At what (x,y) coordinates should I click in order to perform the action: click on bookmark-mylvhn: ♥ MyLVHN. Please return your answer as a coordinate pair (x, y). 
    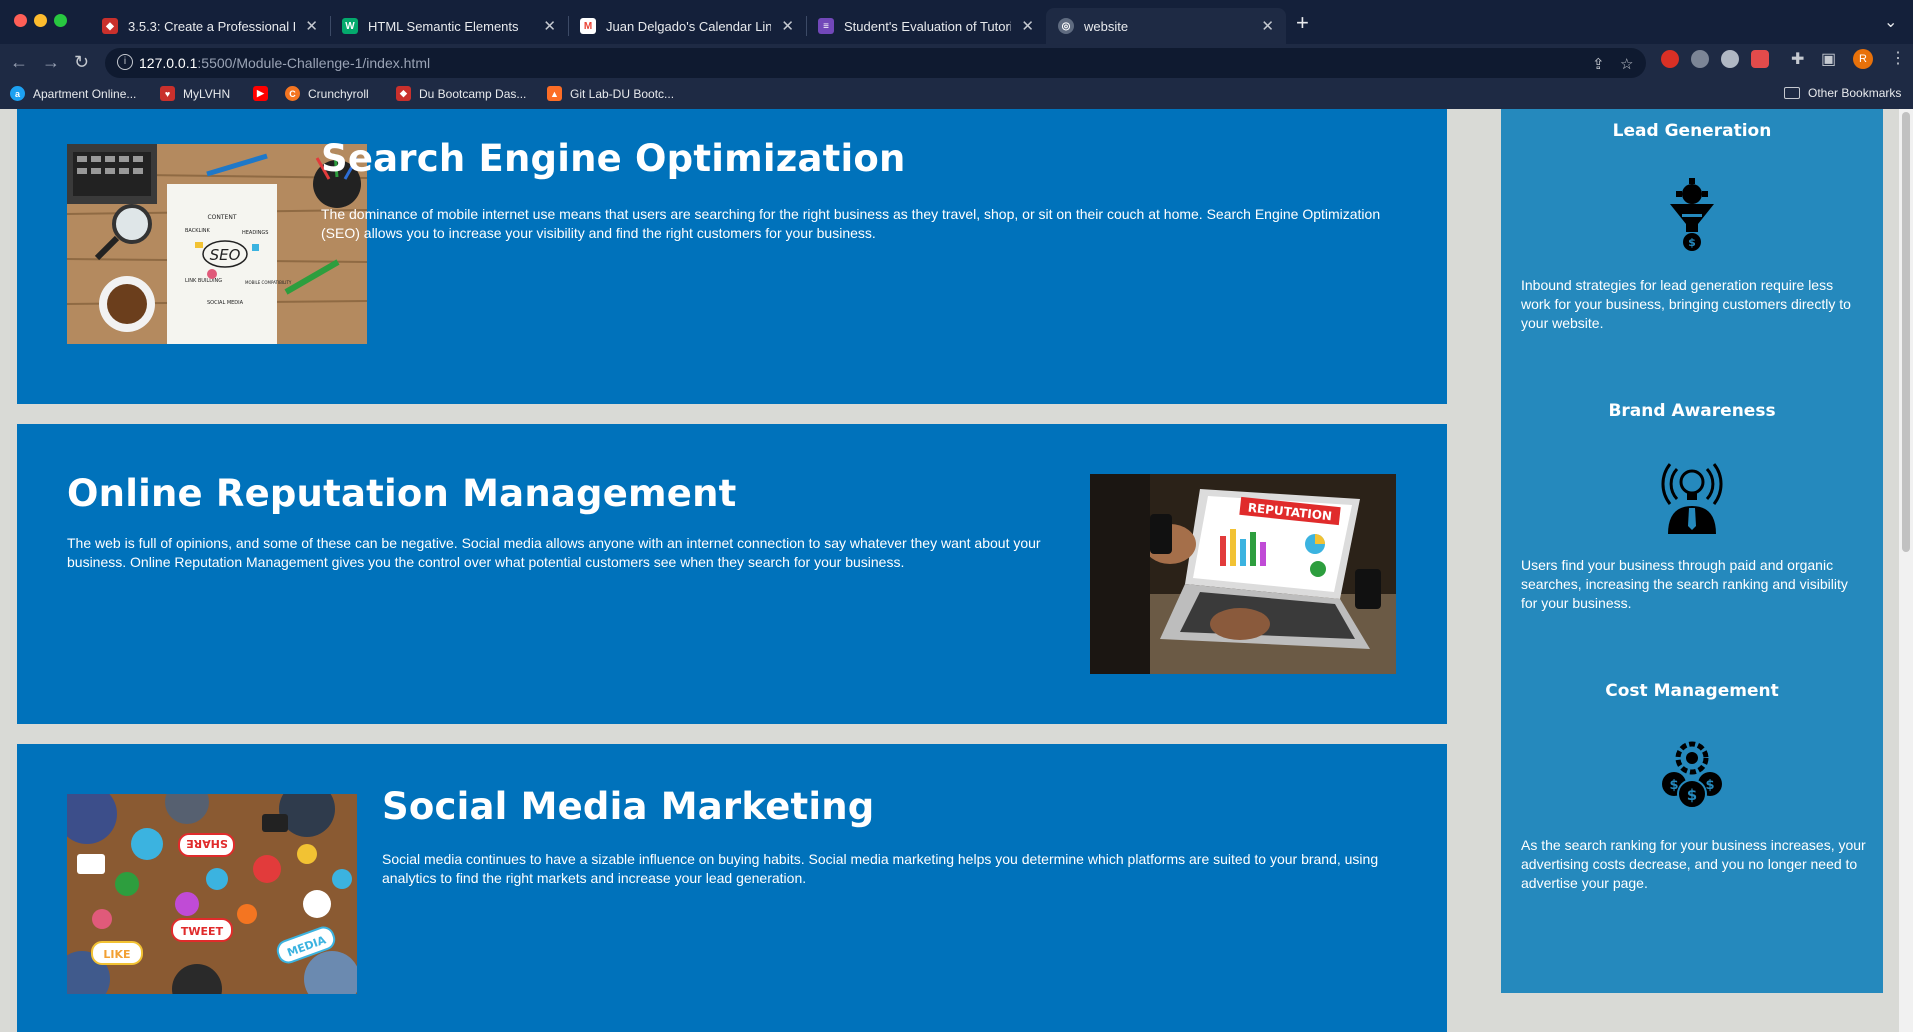
    Looking at the image, I should click on (195, 93).